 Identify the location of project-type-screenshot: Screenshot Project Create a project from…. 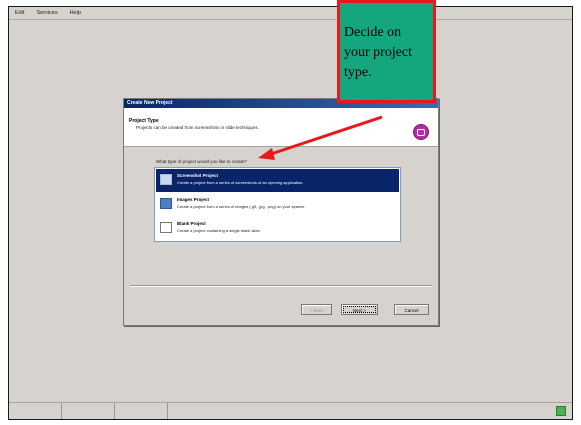
(277, 180).